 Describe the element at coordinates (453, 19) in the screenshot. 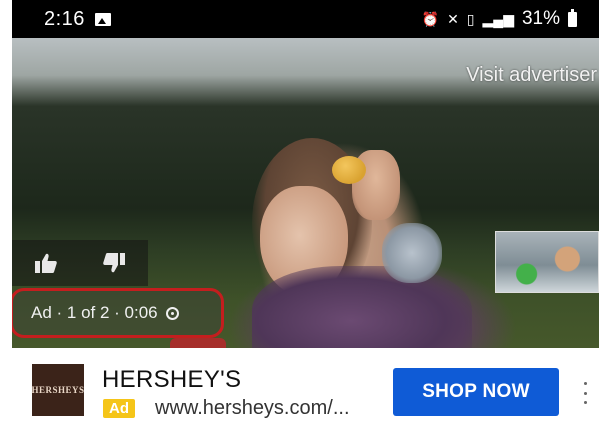

I see `mute-icon: ✕` at that location.